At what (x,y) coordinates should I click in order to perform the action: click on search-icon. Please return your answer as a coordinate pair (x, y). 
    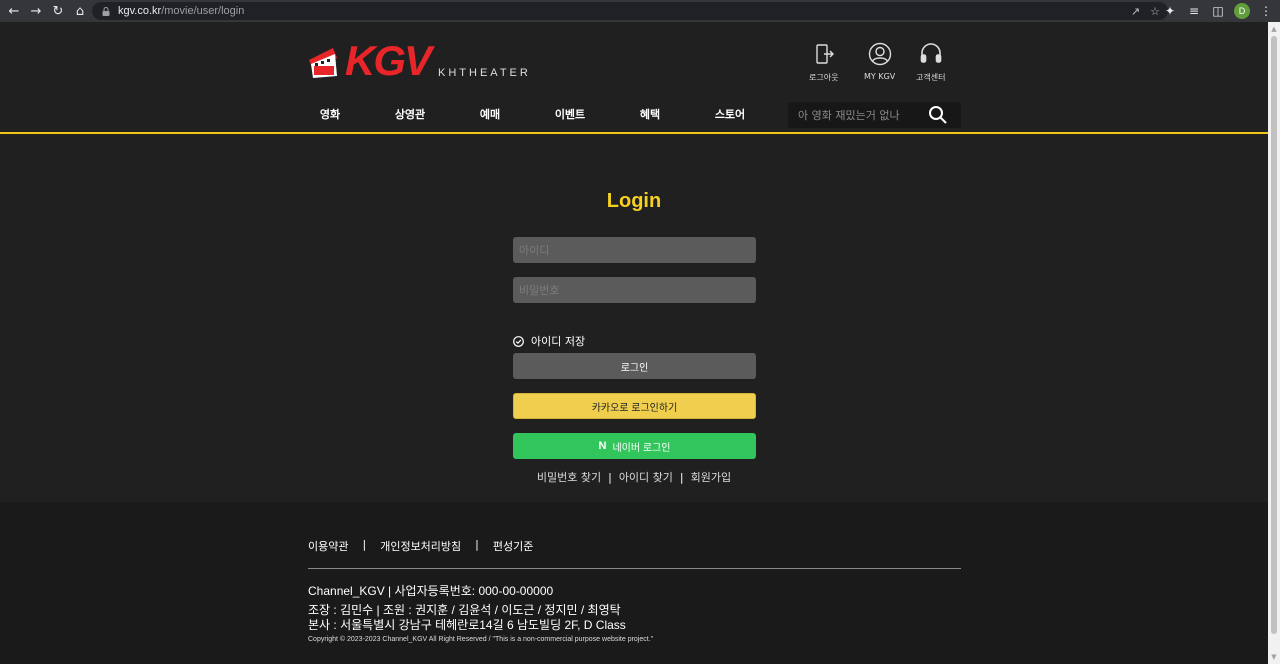
    Looking at the image, I should click on (938, 115).